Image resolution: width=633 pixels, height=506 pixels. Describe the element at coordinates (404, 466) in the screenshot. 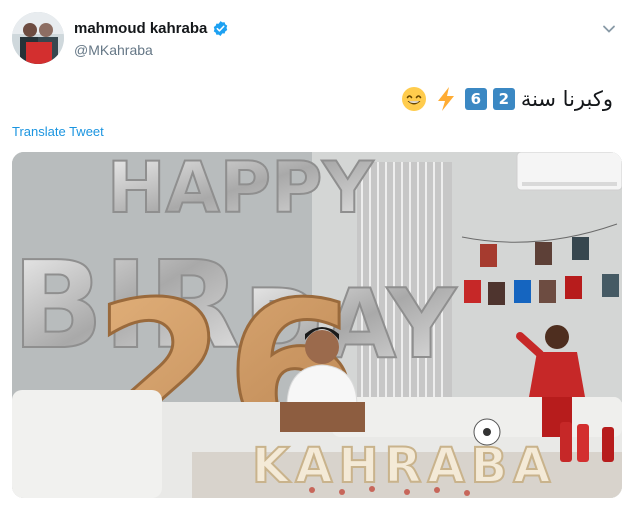

I see `marquee-letters-text: KAHRABA` at that location.